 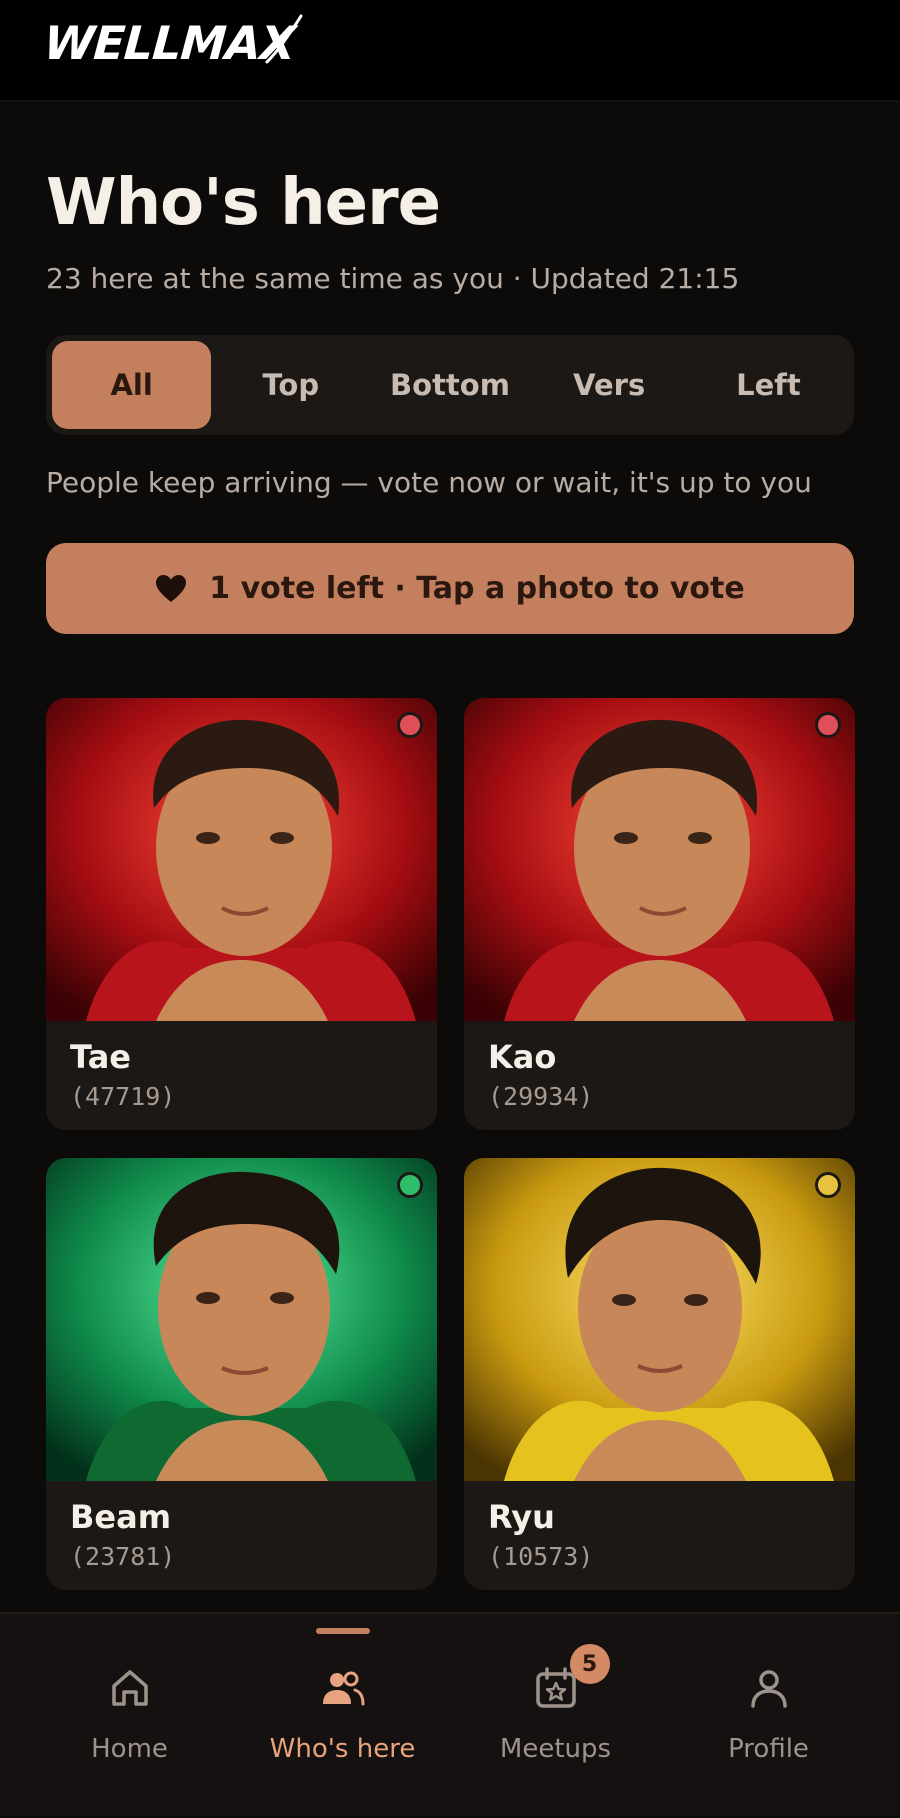 What do you see at coordinates (768, 1716) in the screenshot?
I see `nav-item-profile: Profile` at bounding box center [768, 1716].